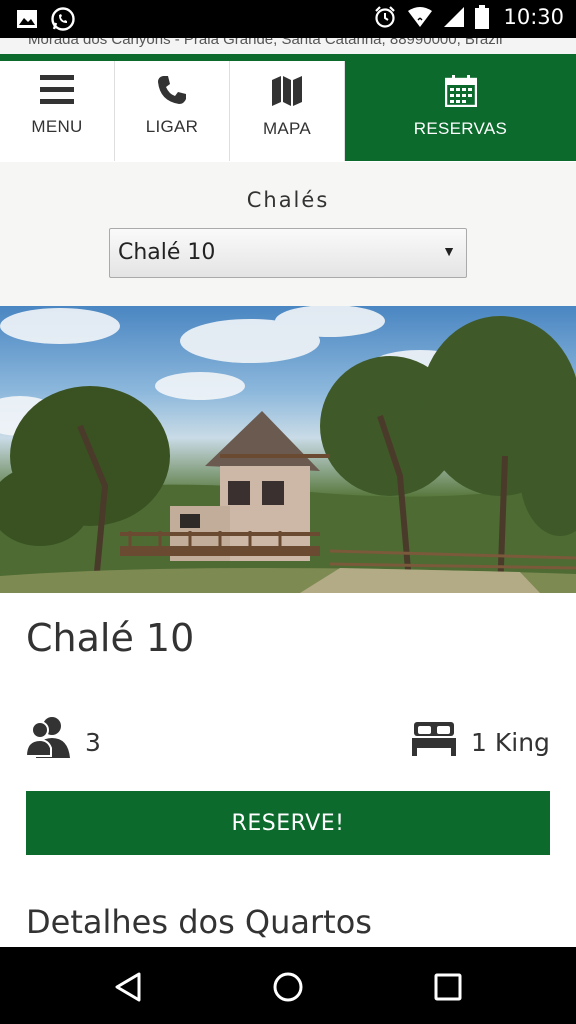  What do you see at coordinates (287, 128) in the screenshot?
I see `nav-map-label: MAPA` at bounding box center [287, 128].